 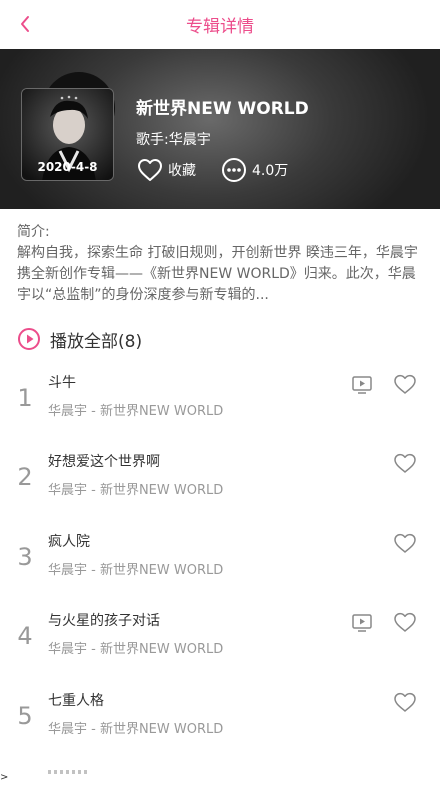 I want to click on play-all-label: 播放全部(8), so click(x=96, y=341).